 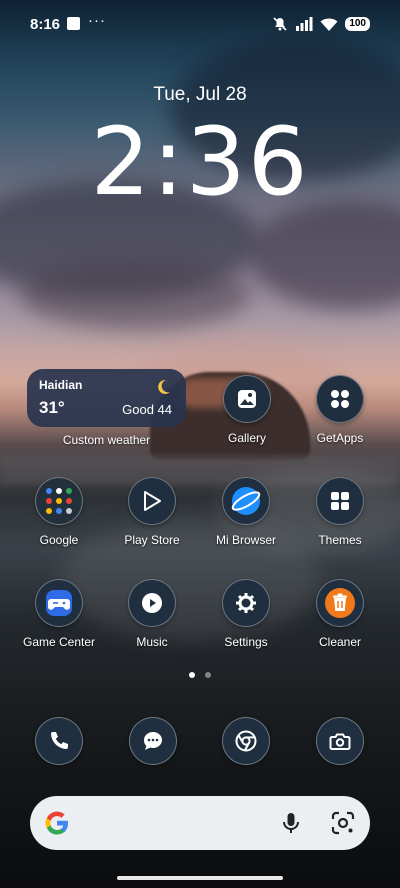 I want to click on phone-icon, so click(x=59, y=740).